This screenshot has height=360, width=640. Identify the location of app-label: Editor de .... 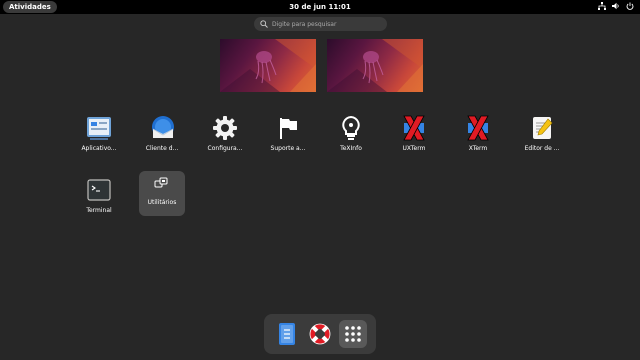
(542, 148).